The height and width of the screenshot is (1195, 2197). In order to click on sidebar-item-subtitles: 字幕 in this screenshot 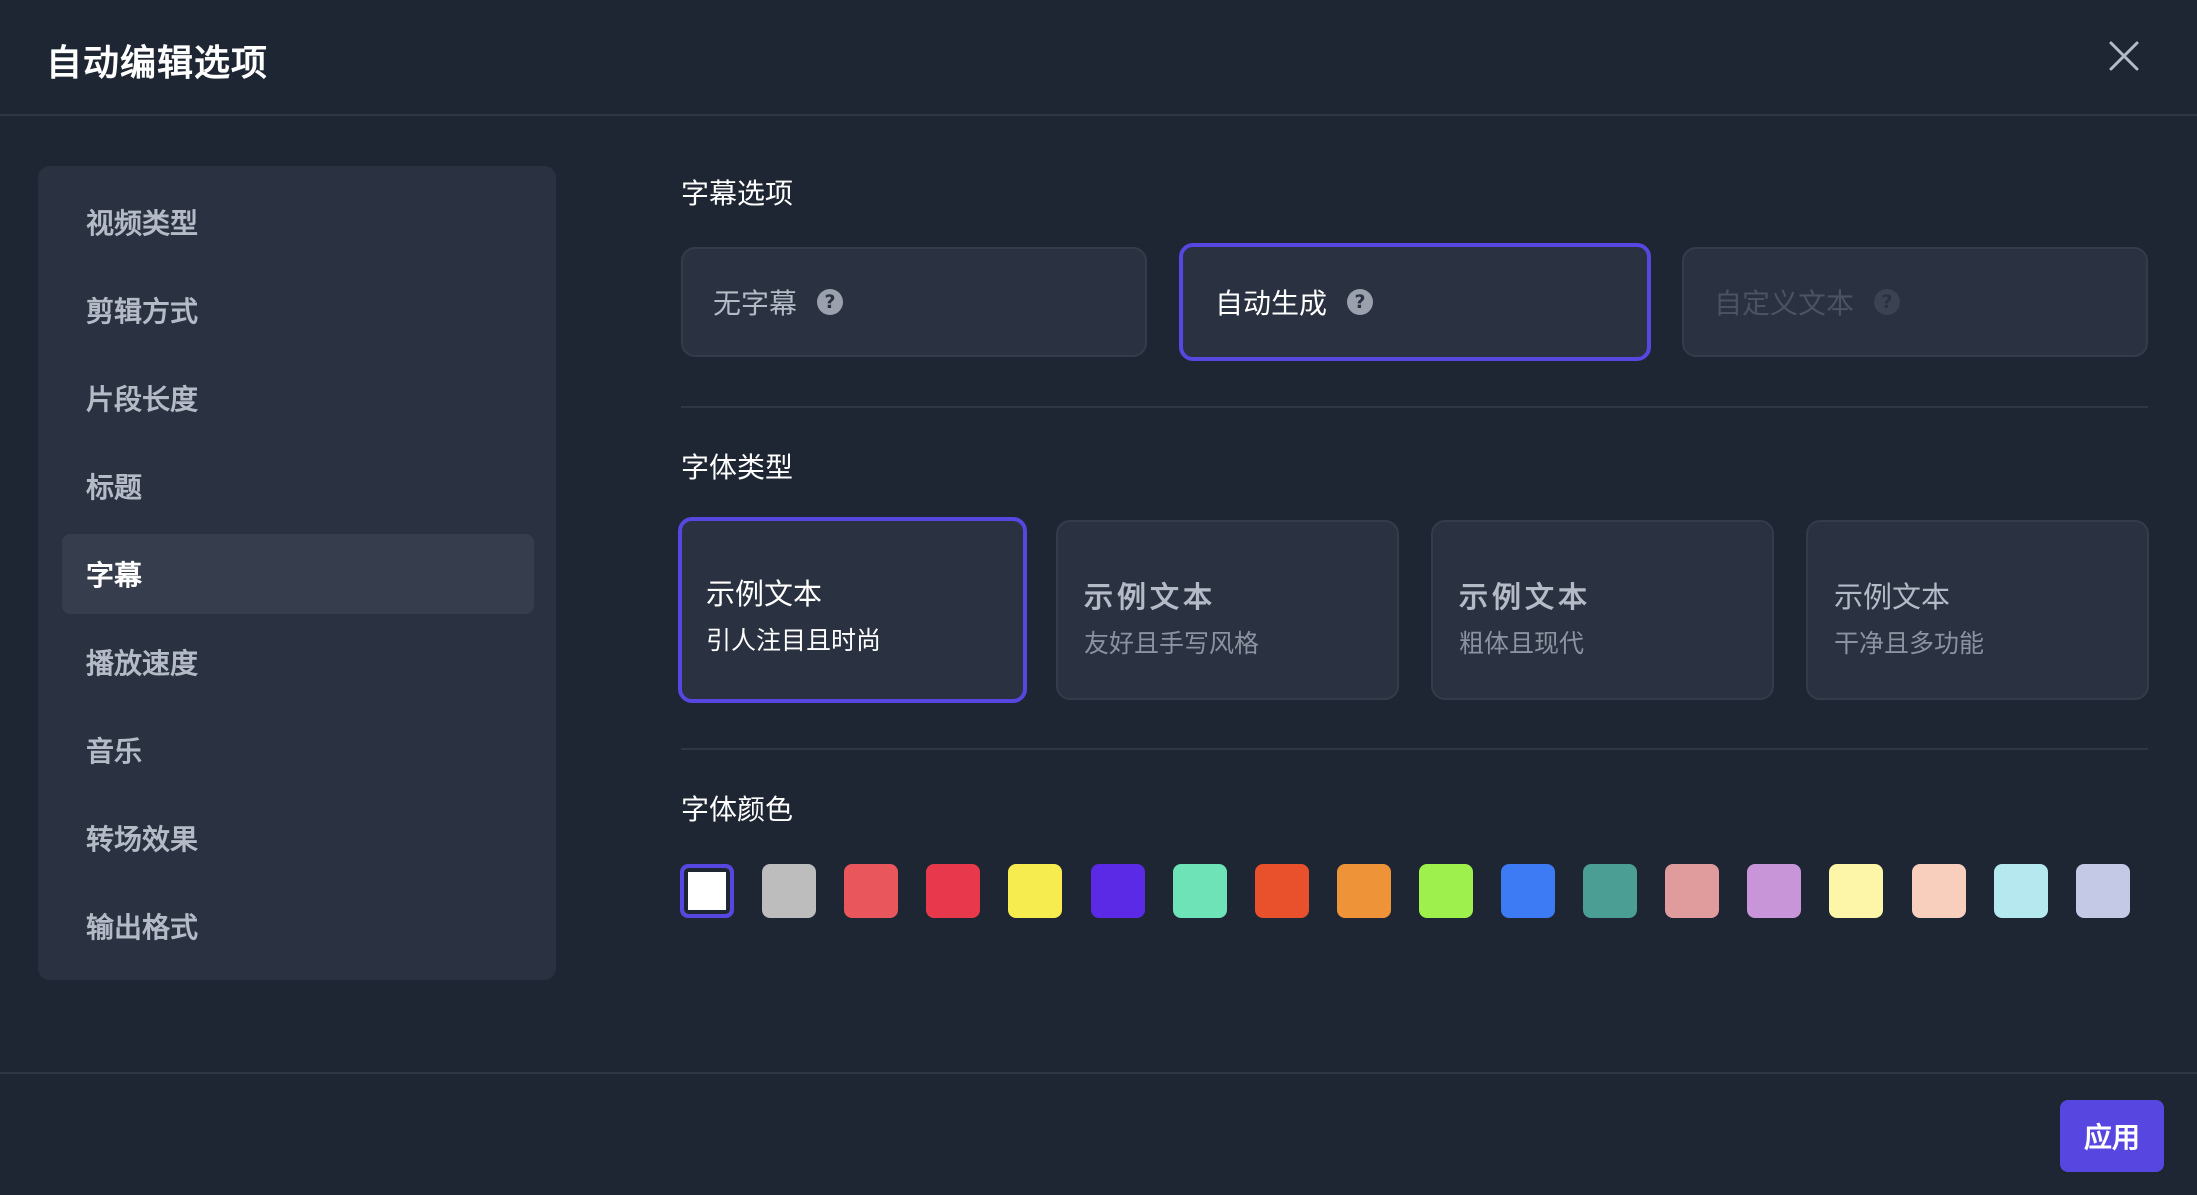, I will do `click(298, 574)`.